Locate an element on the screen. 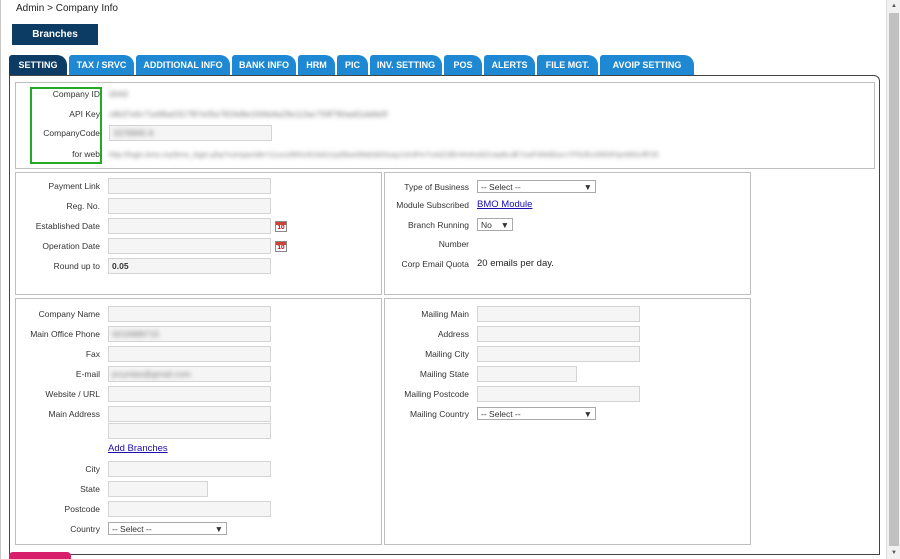 The image size is (900, 559). address-row: Address is located at coordinates (512, 334).